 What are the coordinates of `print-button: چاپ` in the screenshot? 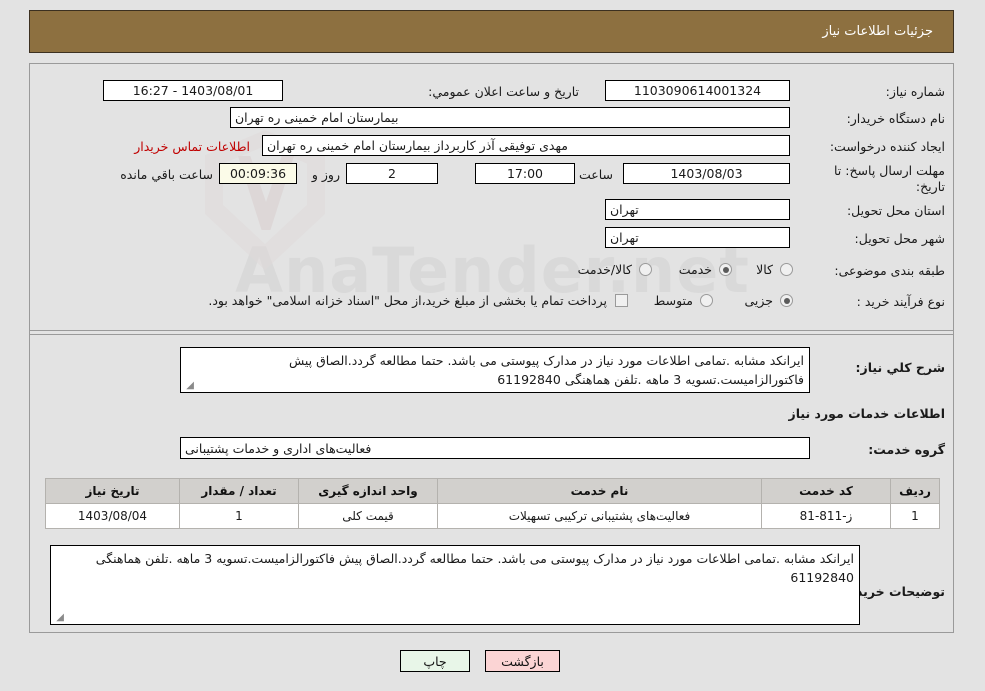 It's located at (435, 661).